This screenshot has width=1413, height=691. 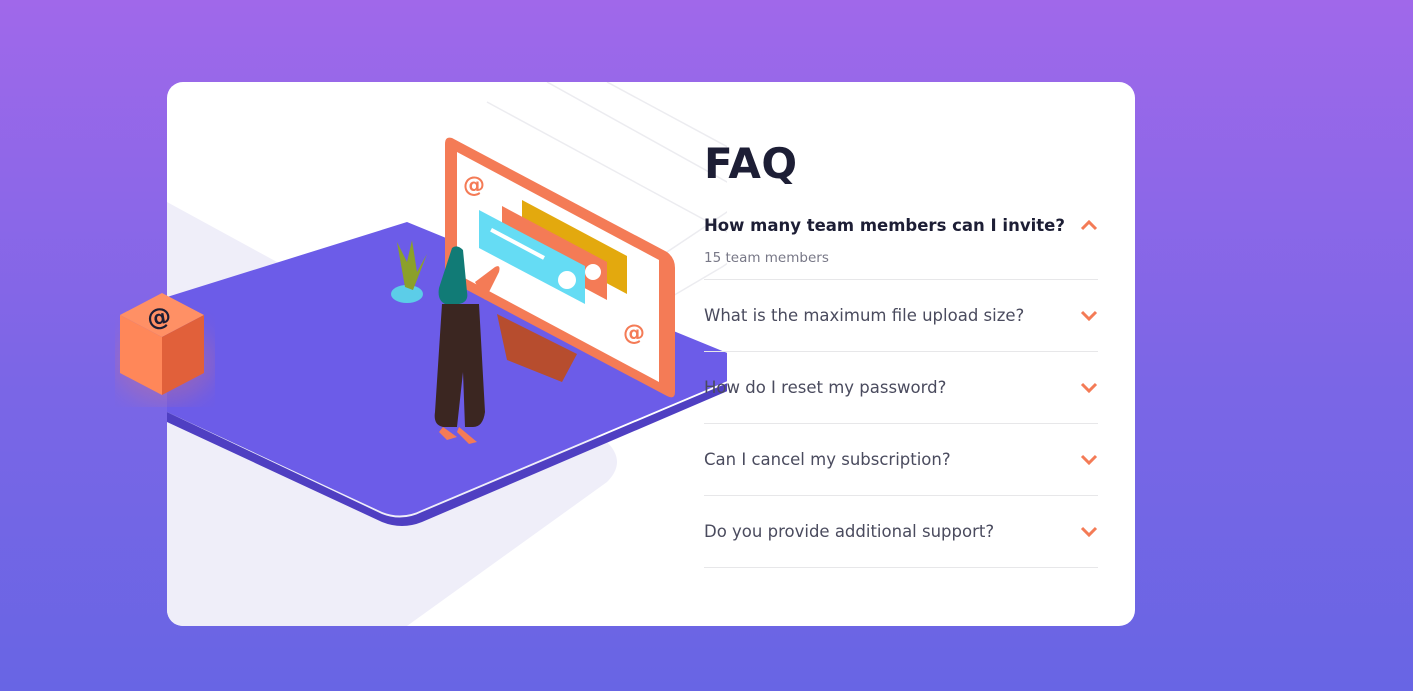 I want to click on faq-item: How do I reset my password?, so click(x=901, y=388).